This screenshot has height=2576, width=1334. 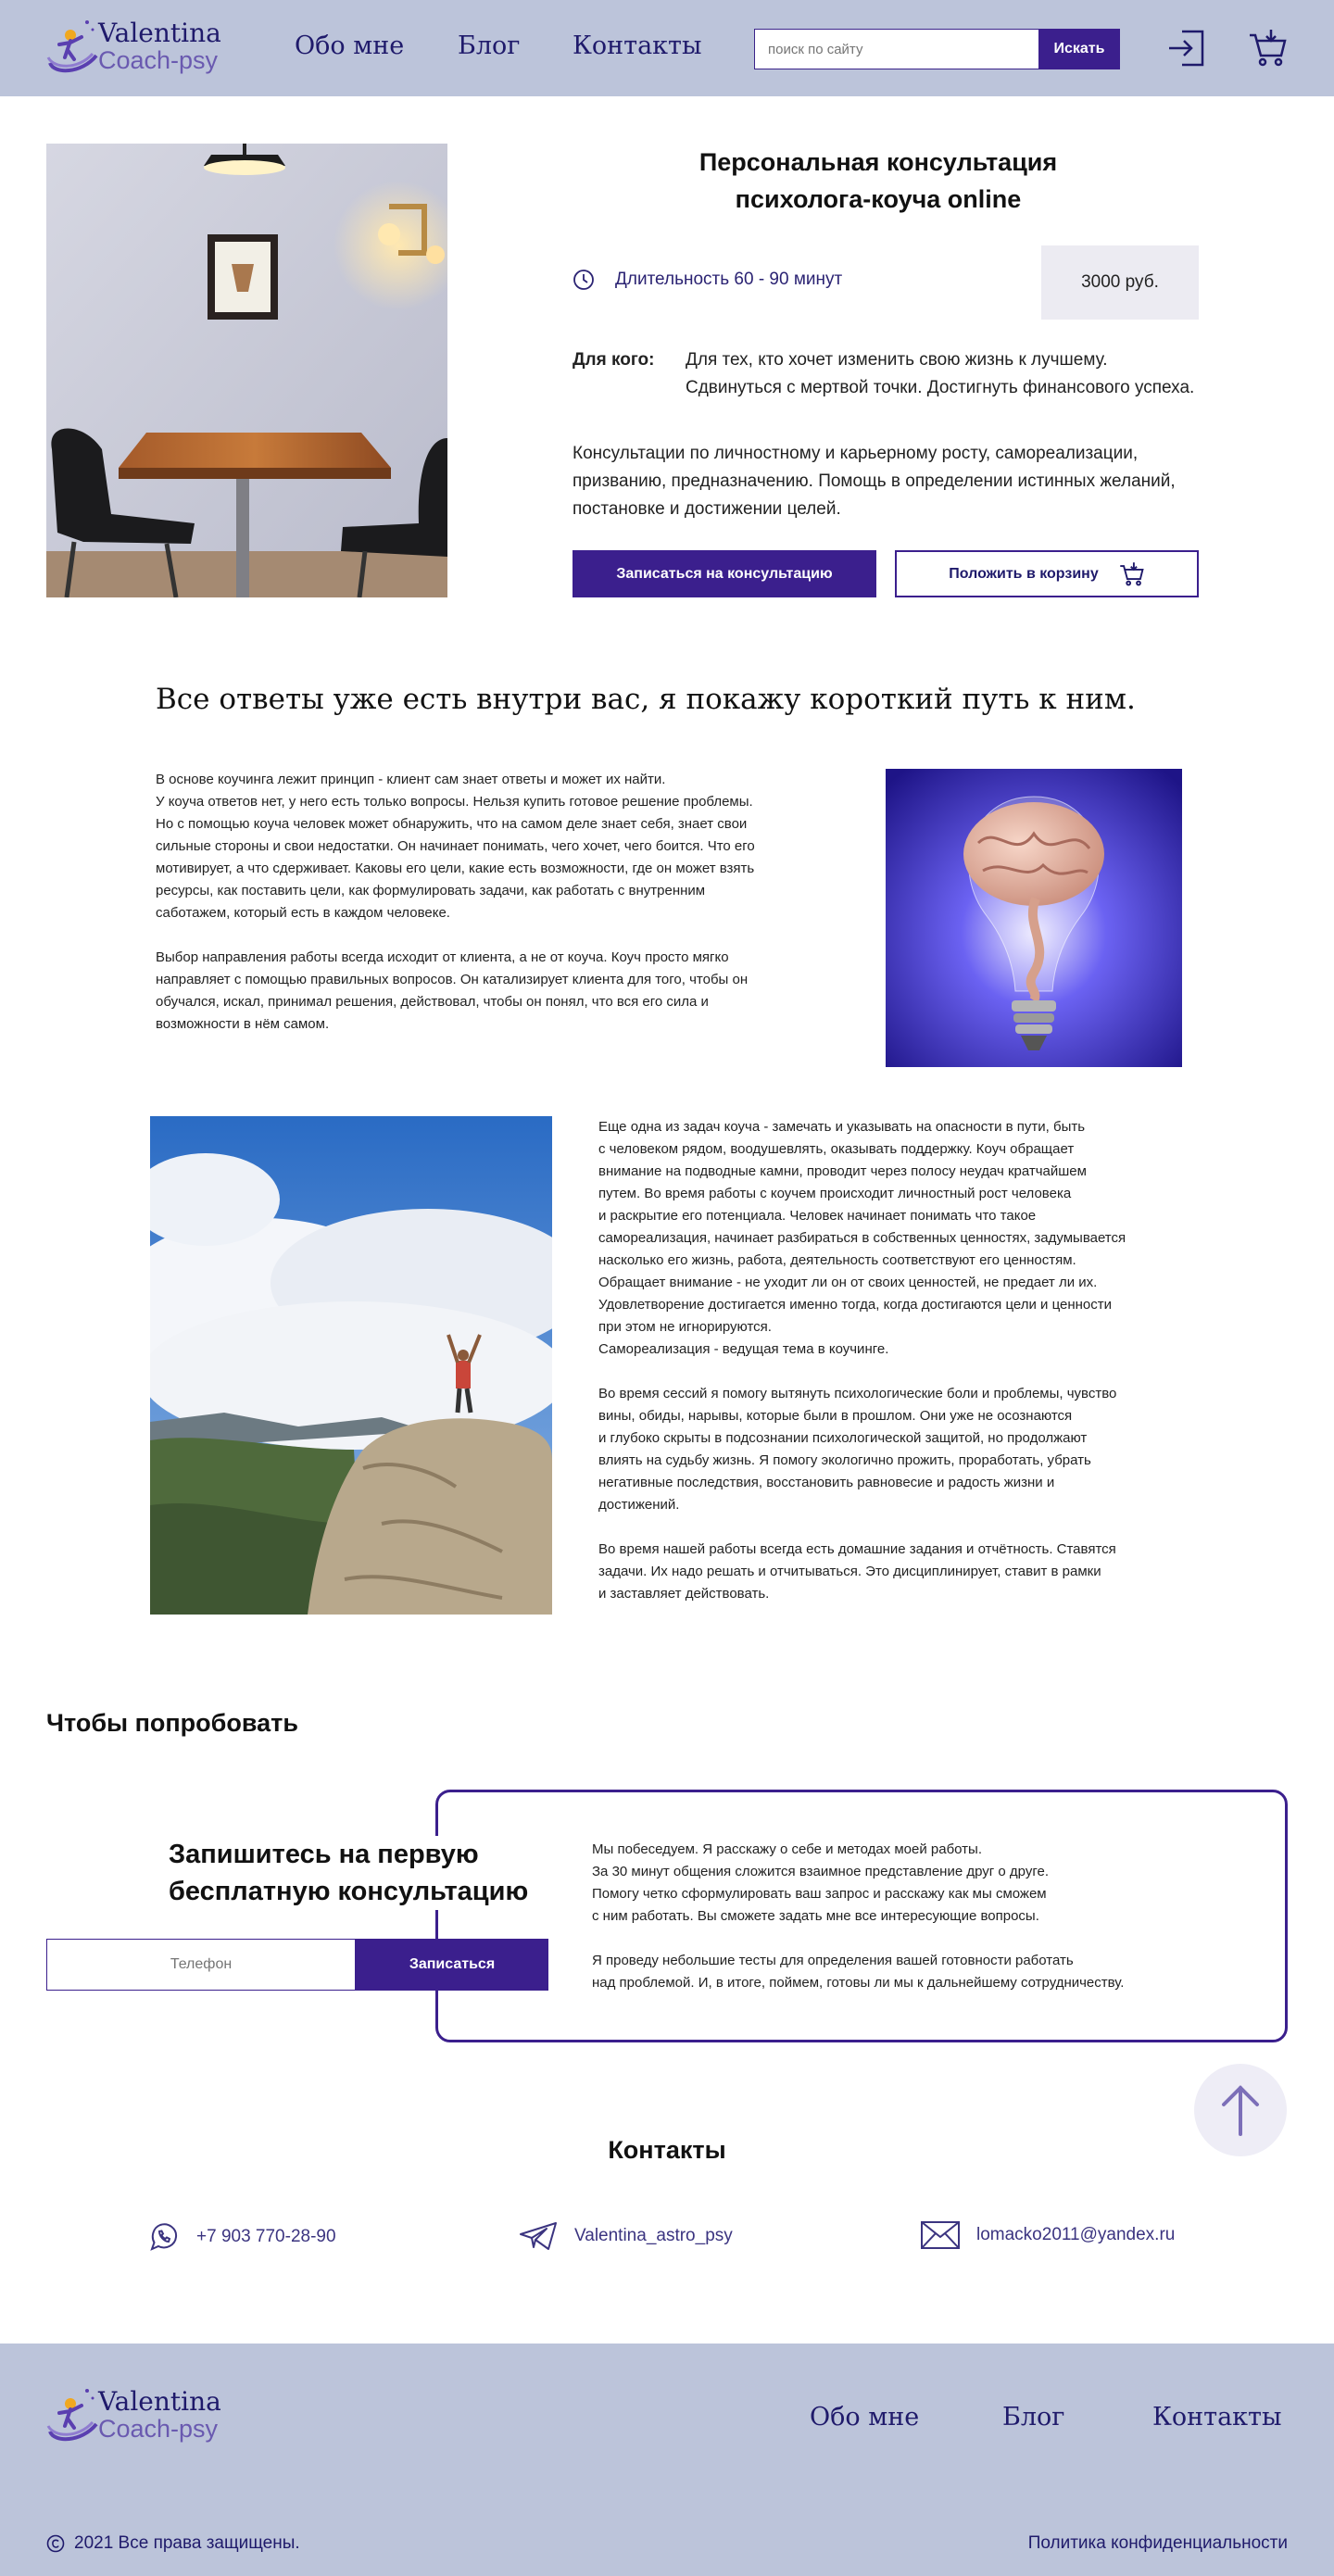 I want to click on contact-email: lomacko2011@yandex.ru, so click(x=1048, y=2235).